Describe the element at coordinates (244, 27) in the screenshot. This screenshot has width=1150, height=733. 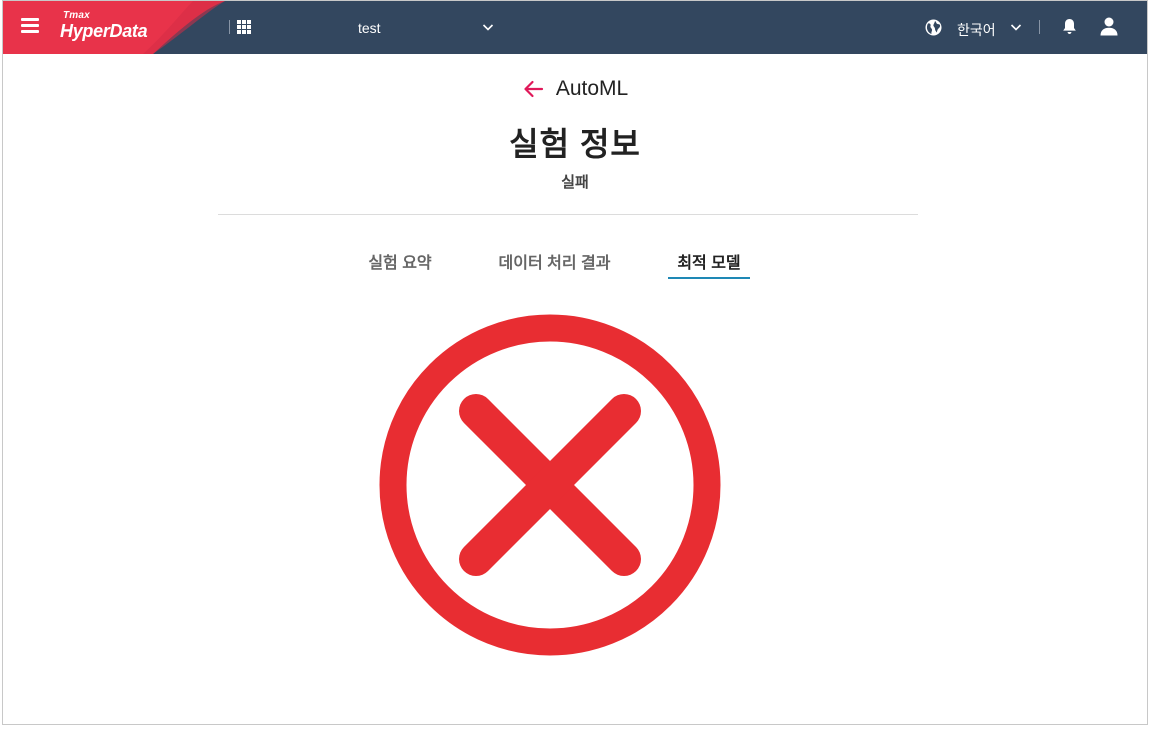
I see `apps-grid-icon` at that location.